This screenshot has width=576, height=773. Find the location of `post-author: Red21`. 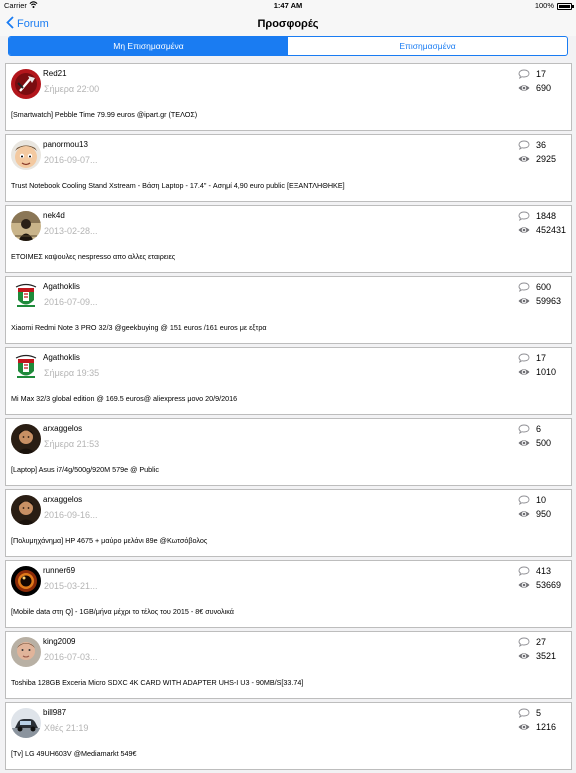

post-author: Red21 is located at coordinates (55, 73).